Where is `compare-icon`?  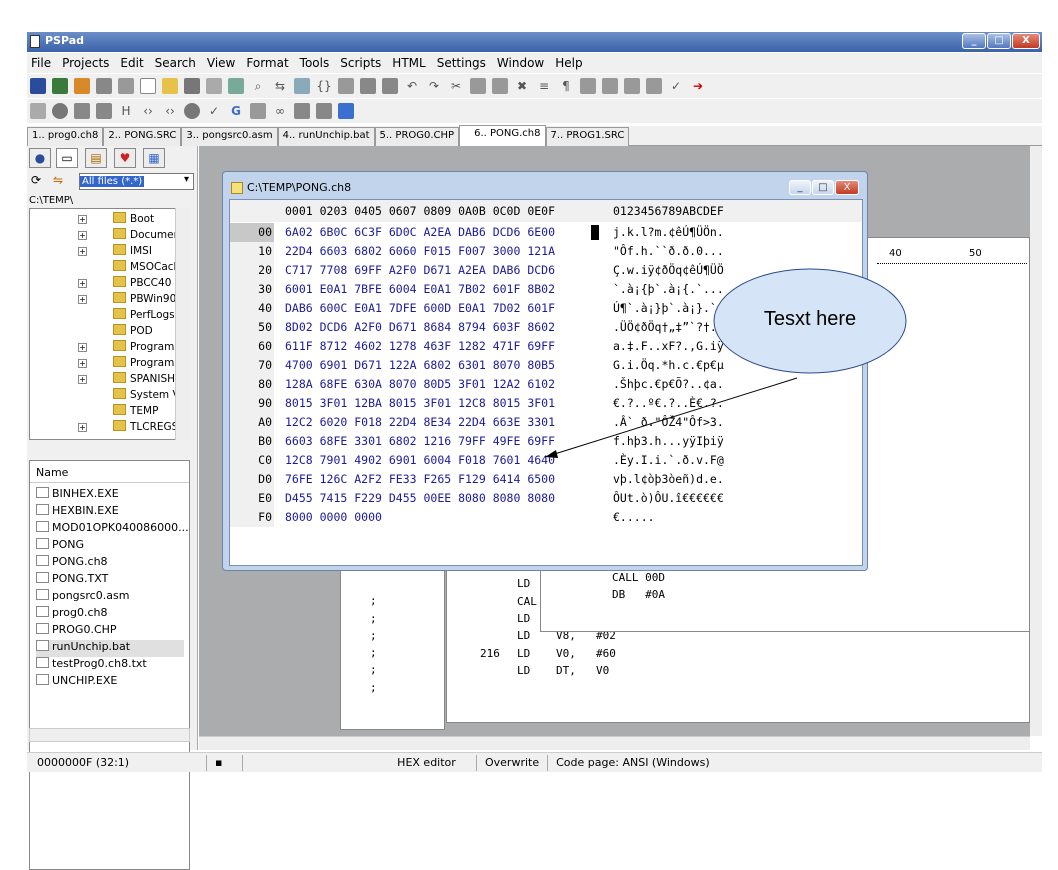 compare-icon is located at coordinates (610, 86).